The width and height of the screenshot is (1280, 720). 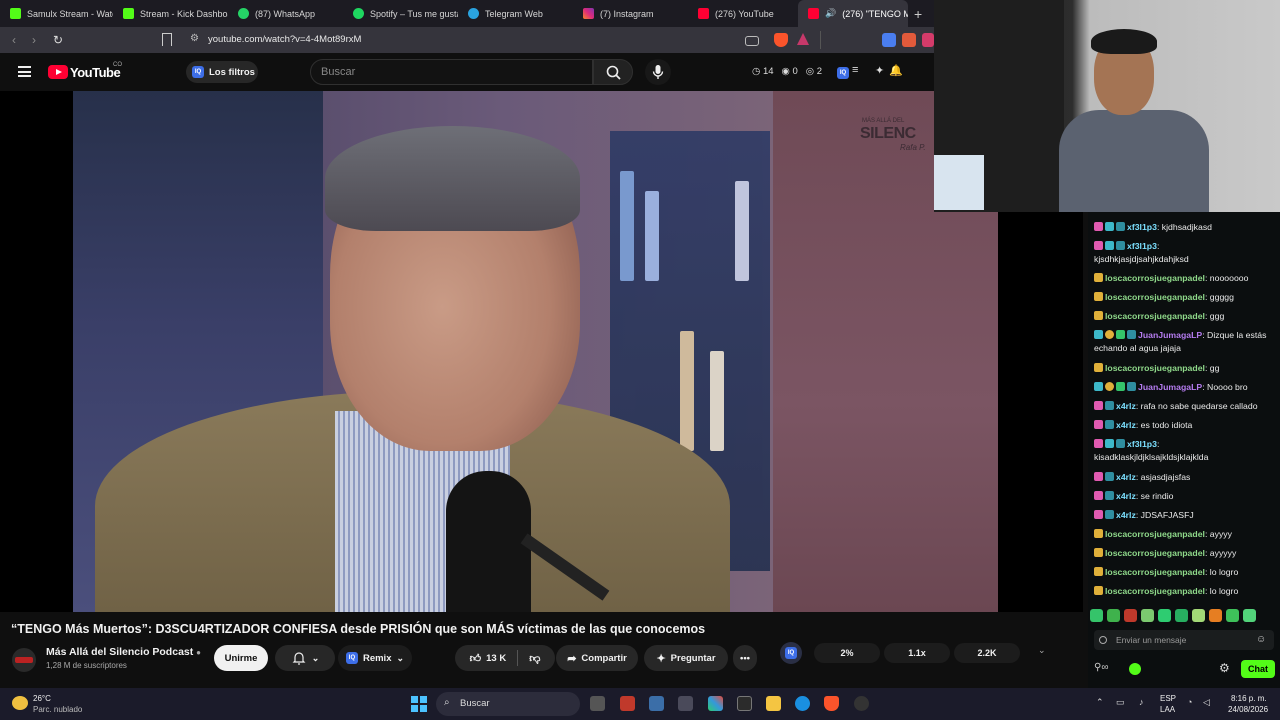 What do you see at coordinates (241, 658) in the screenshot?
I see `join-button: Unirme` at bounding box center [241, 658].